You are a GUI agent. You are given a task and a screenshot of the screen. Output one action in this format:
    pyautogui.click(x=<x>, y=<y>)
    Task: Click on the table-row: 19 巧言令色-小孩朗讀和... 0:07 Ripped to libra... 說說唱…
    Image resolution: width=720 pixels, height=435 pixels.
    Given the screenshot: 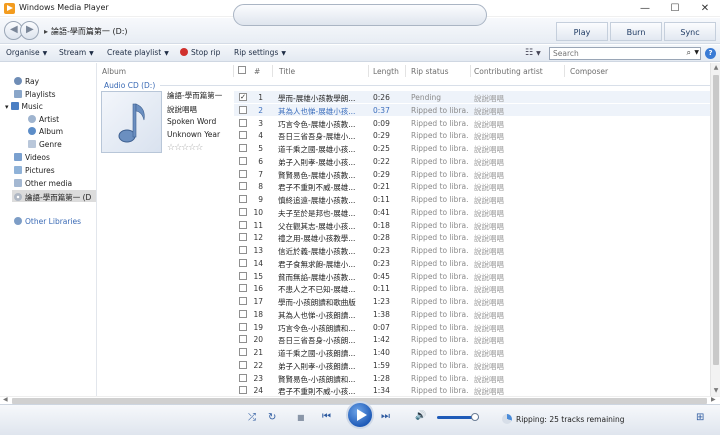 What is the action you would take?
    pyautogui.click(x=474, y=327)
    